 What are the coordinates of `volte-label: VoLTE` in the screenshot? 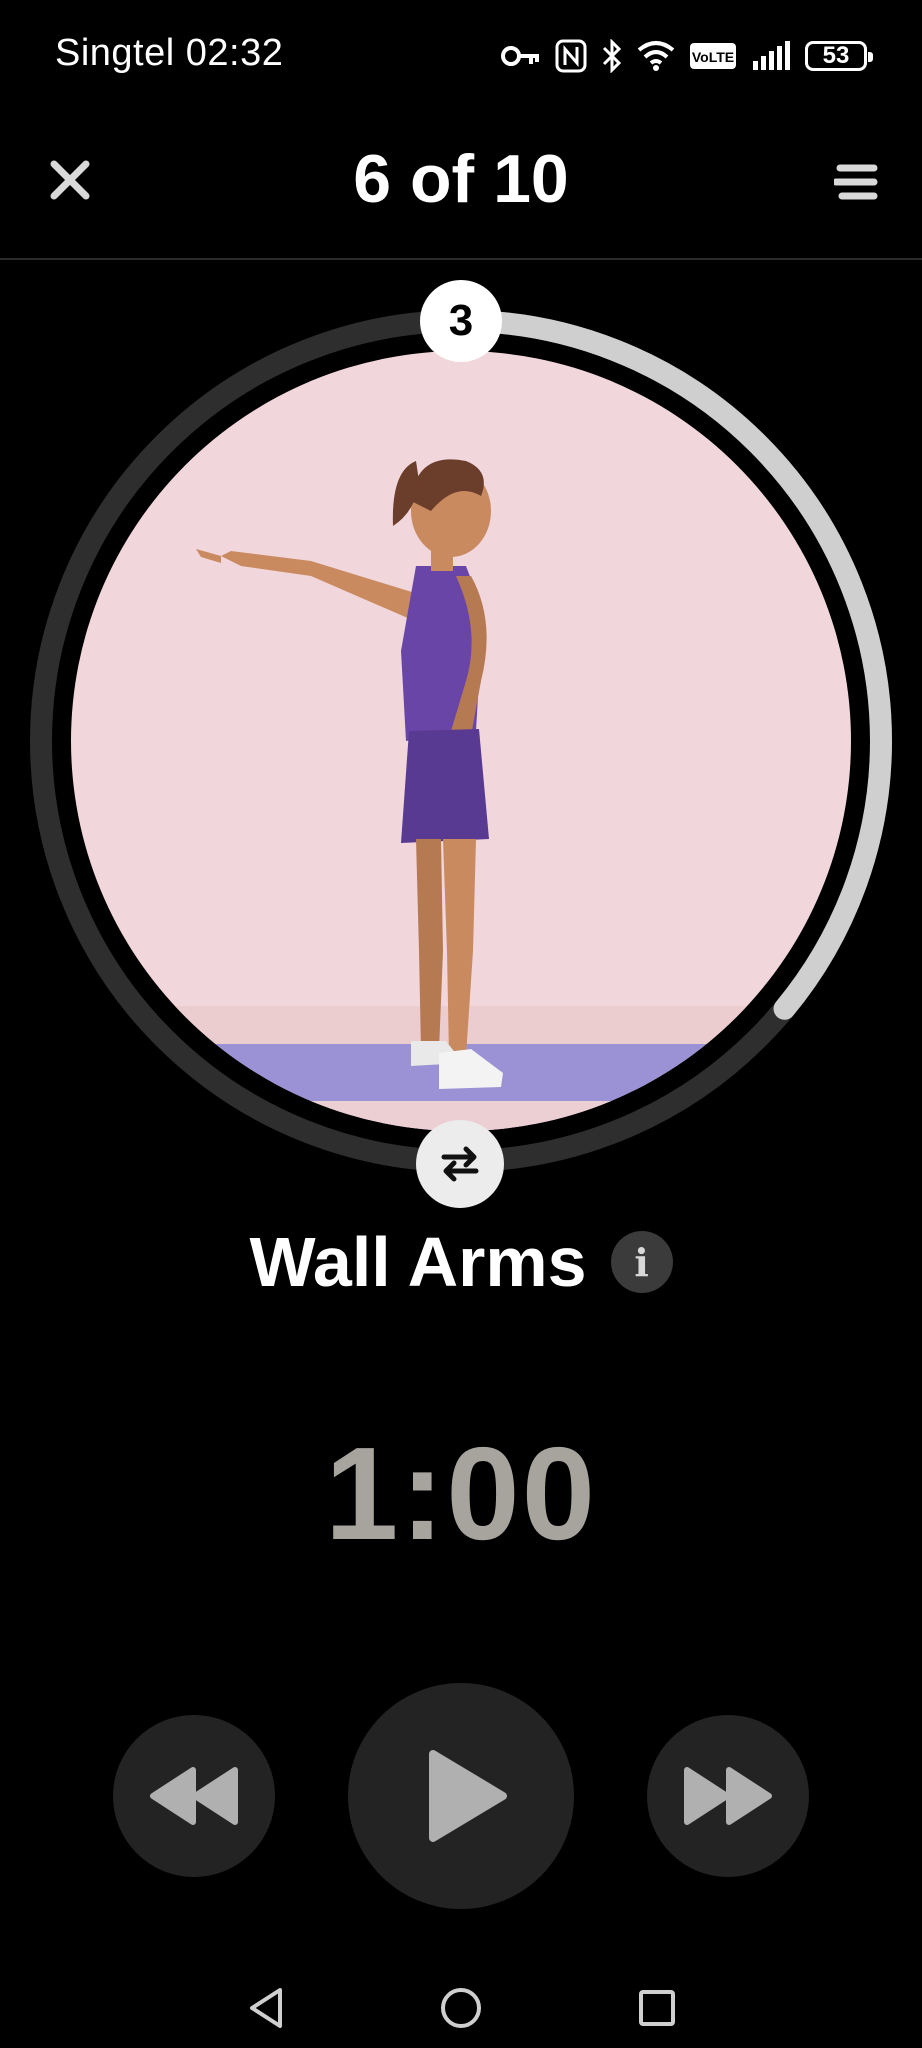 It's located at (713, 57).